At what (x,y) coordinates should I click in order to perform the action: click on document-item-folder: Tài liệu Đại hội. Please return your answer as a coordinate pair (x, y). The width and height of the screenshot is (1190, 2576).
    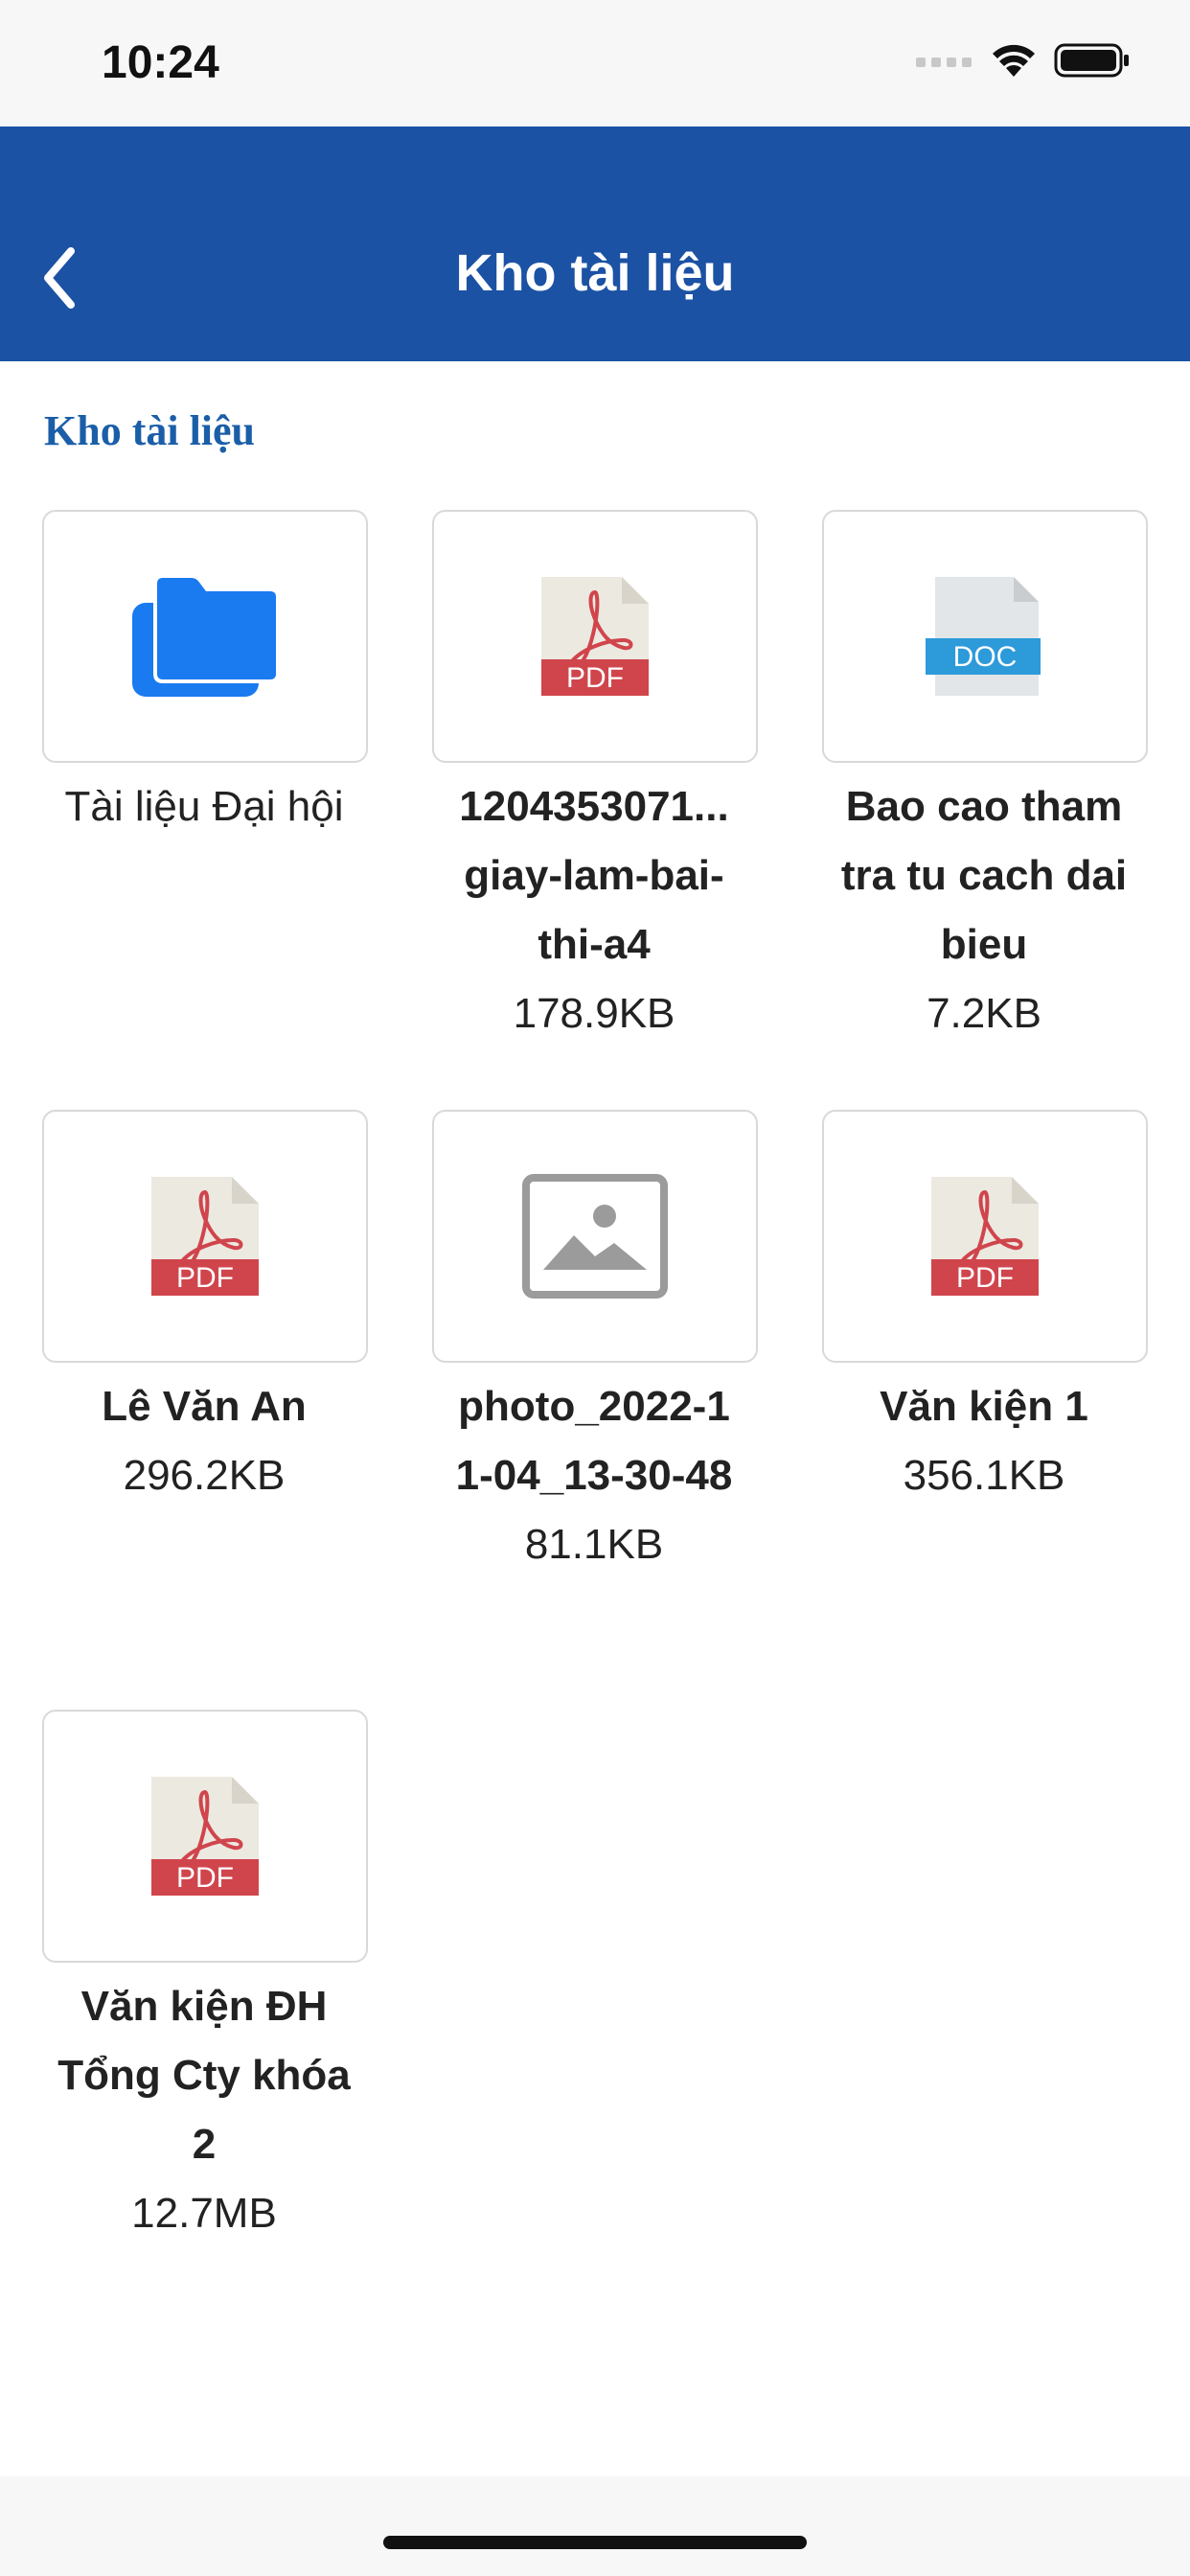
    Looking at the image, I should click on (205, 675).